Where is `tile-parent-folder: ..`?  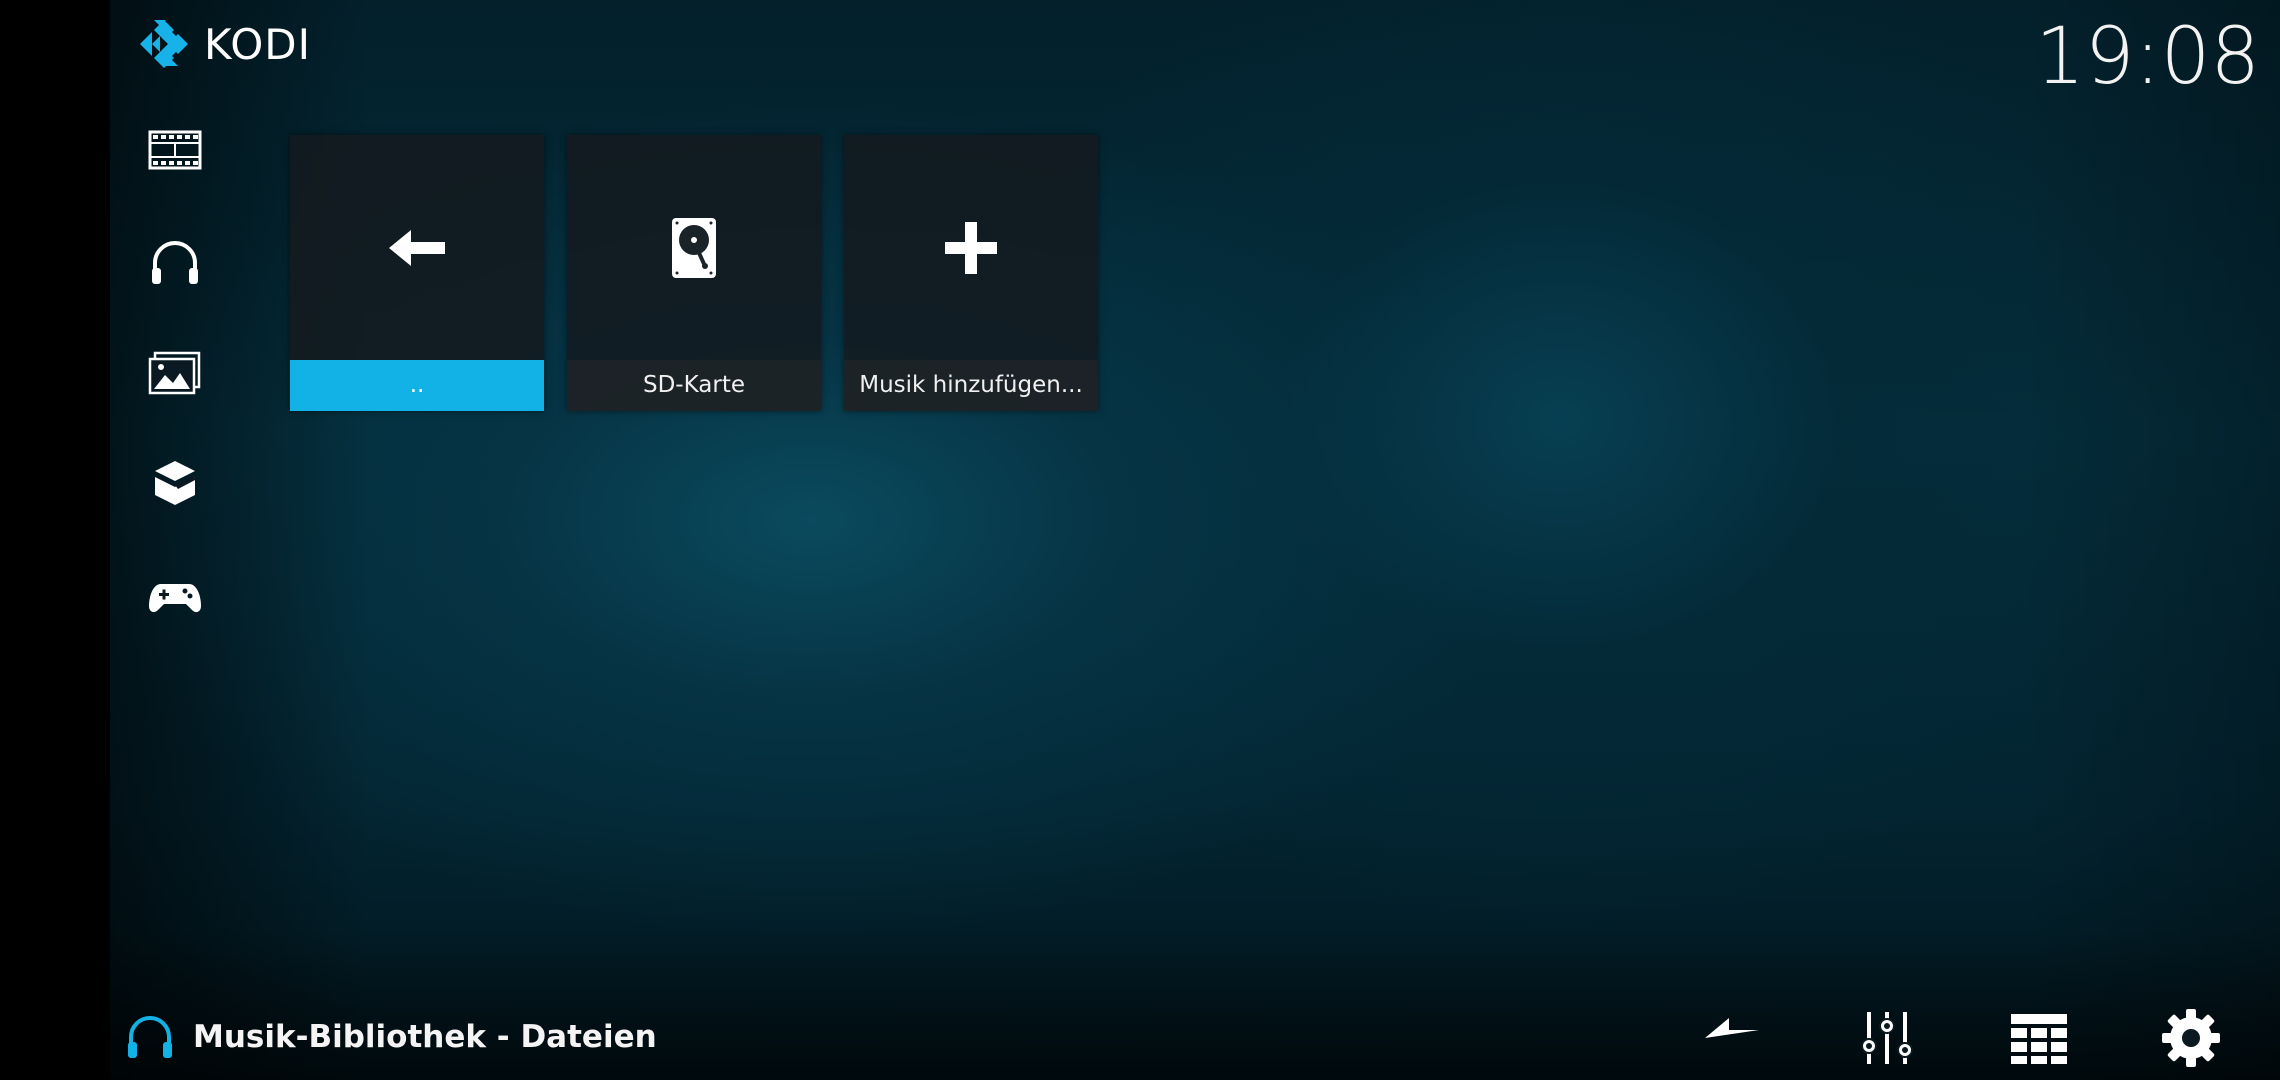
tile-parent-folder: .. is located at coordinates (417, 273).